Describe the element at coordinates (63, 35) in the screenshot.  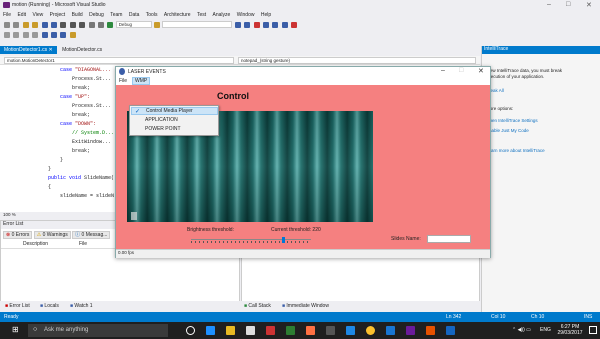
I see `prev-bookmark-icon` at that location.